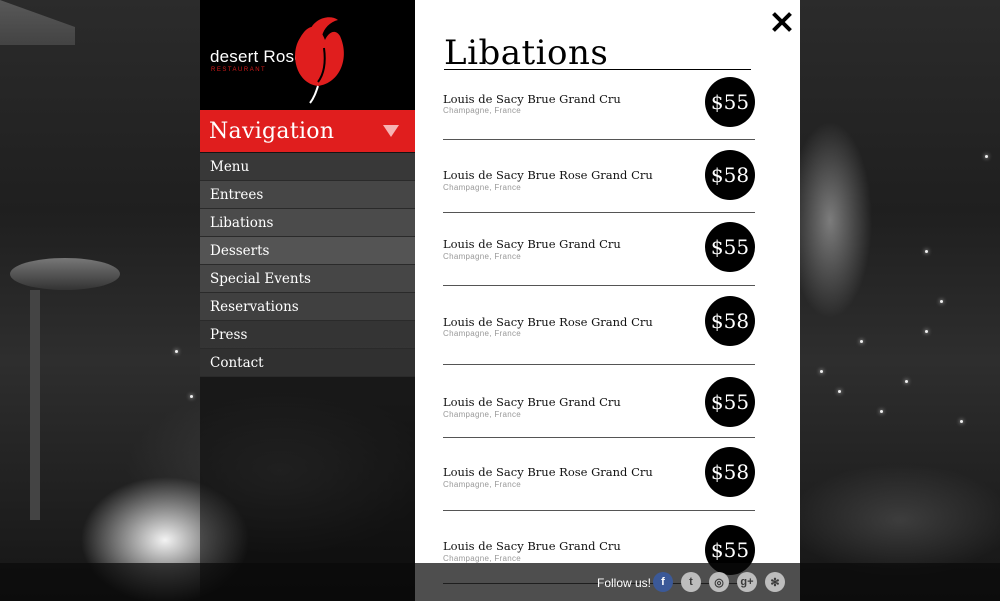 The height and width of the screenshot is (601, 1000). I want to click on nav-item-press: Press, so click(307, 335).